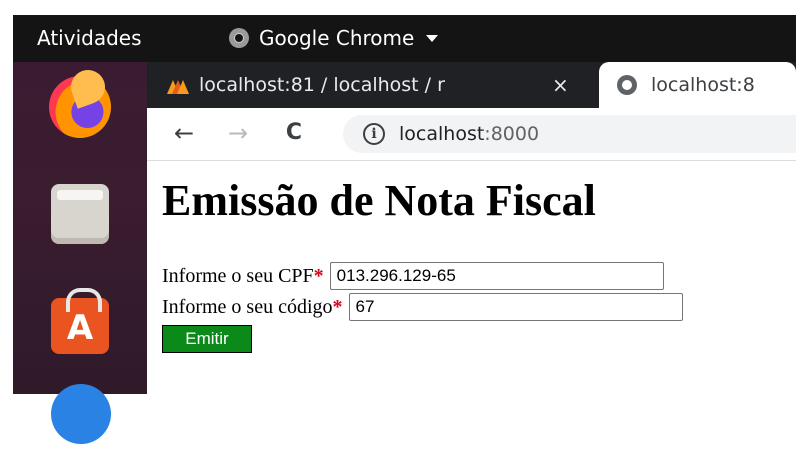  I want to click on forward-icon: →, so click(238, 133).